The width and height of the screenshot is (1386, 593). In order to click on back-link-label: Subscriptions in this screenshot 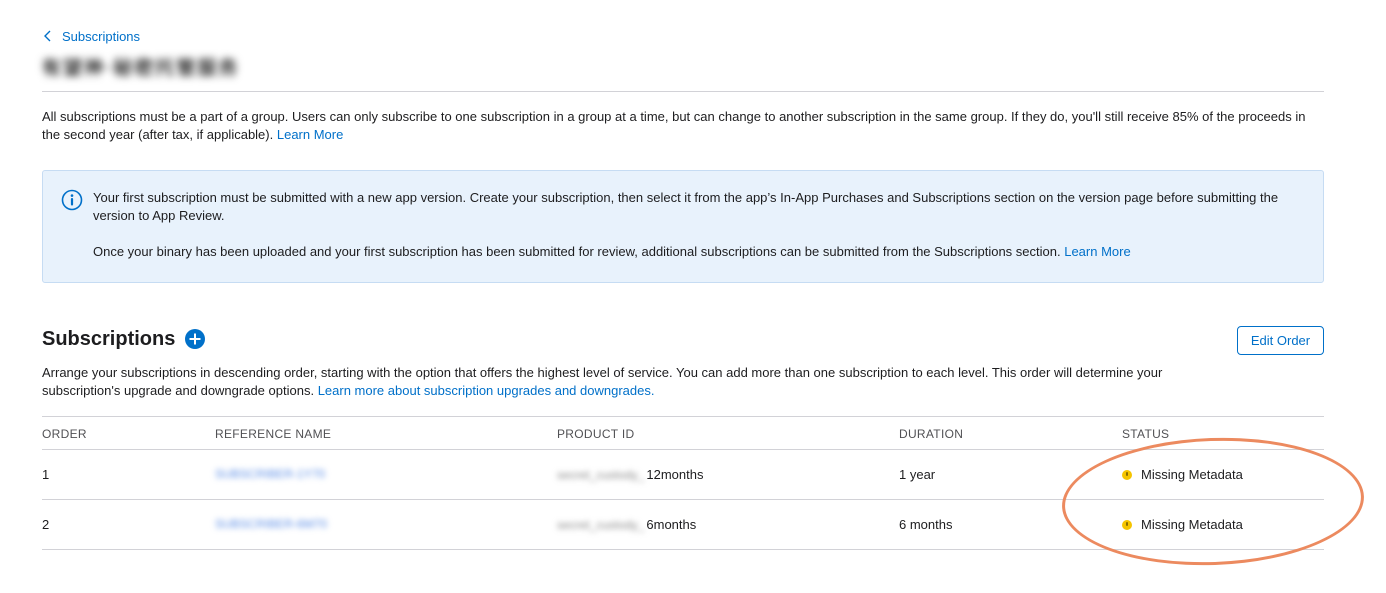, I will do `click(101, 36)`.